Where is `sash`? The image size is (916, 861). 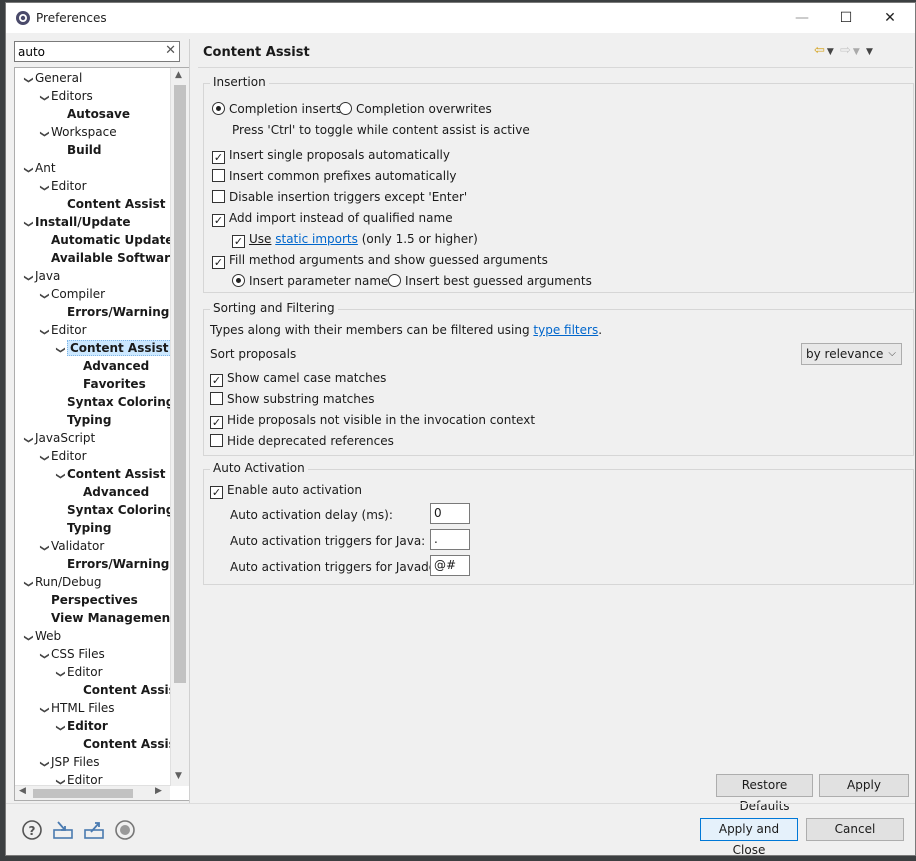
sash is located at coordinates (189, 421).